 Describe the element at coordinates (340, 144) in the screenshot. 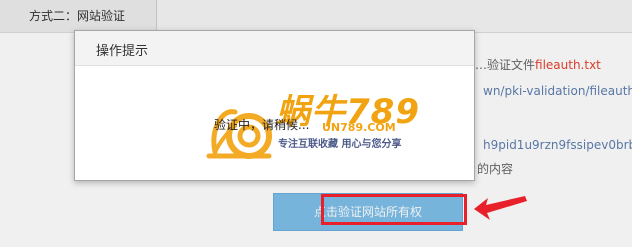

I see `watermark-slogan: 专注互联收藏 用心与您分享` at that location.